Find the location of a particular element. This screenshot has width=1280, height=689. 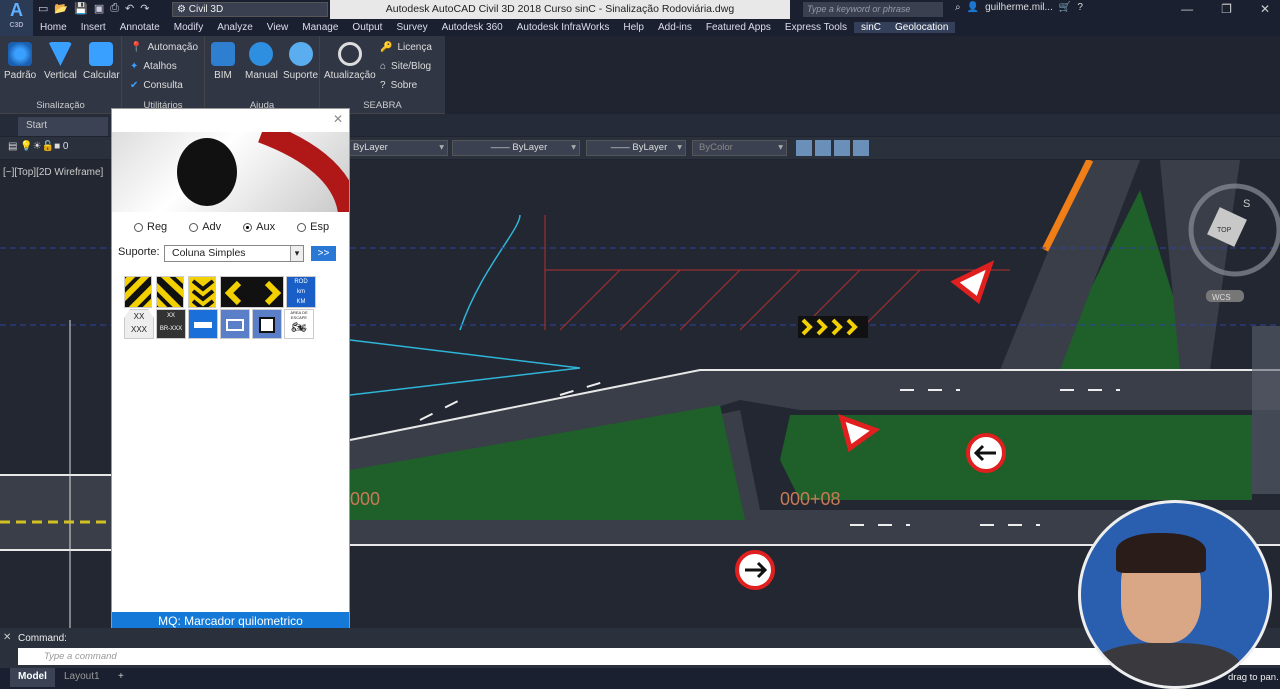

motorcycle-icon: 🏍 is located at coordinates (299, 327).